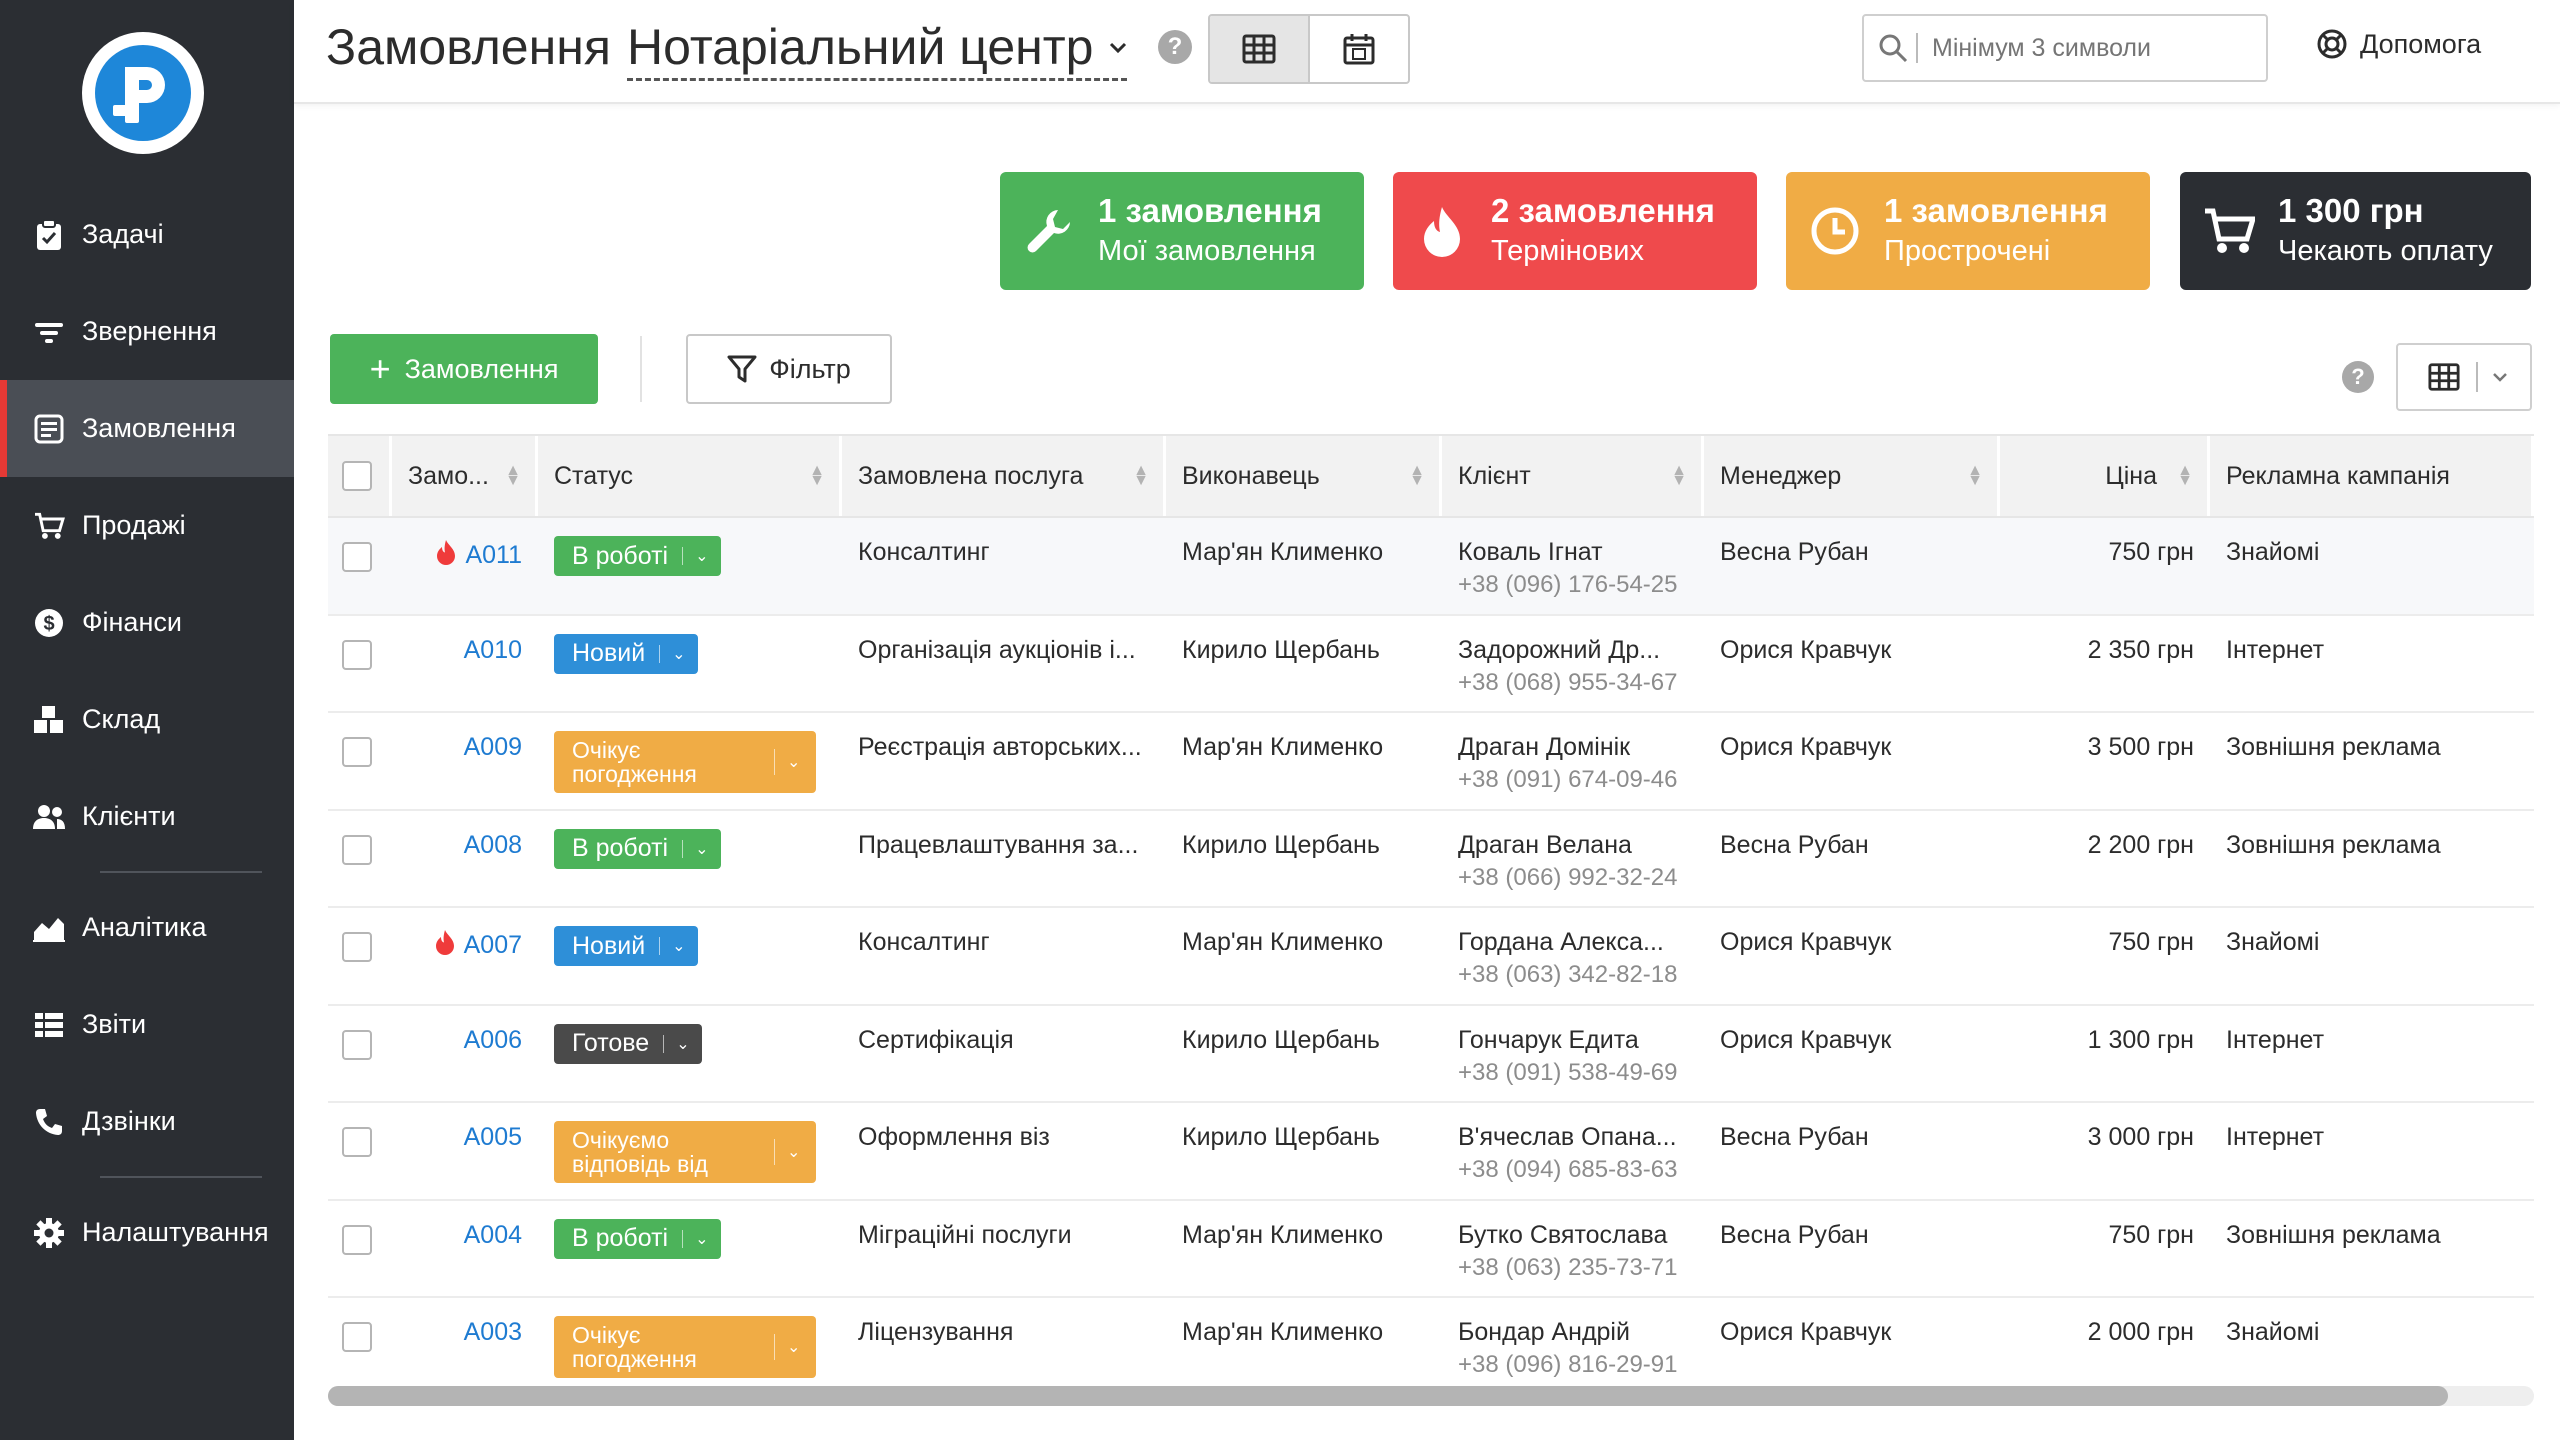 Image resolution: width=2560 pixels, height=1440 pixels. What do you see at coordinates (147, 1232) in the screenshot?
I see `sidebar-item: Налаштування` at bounding box center [147, 1232].